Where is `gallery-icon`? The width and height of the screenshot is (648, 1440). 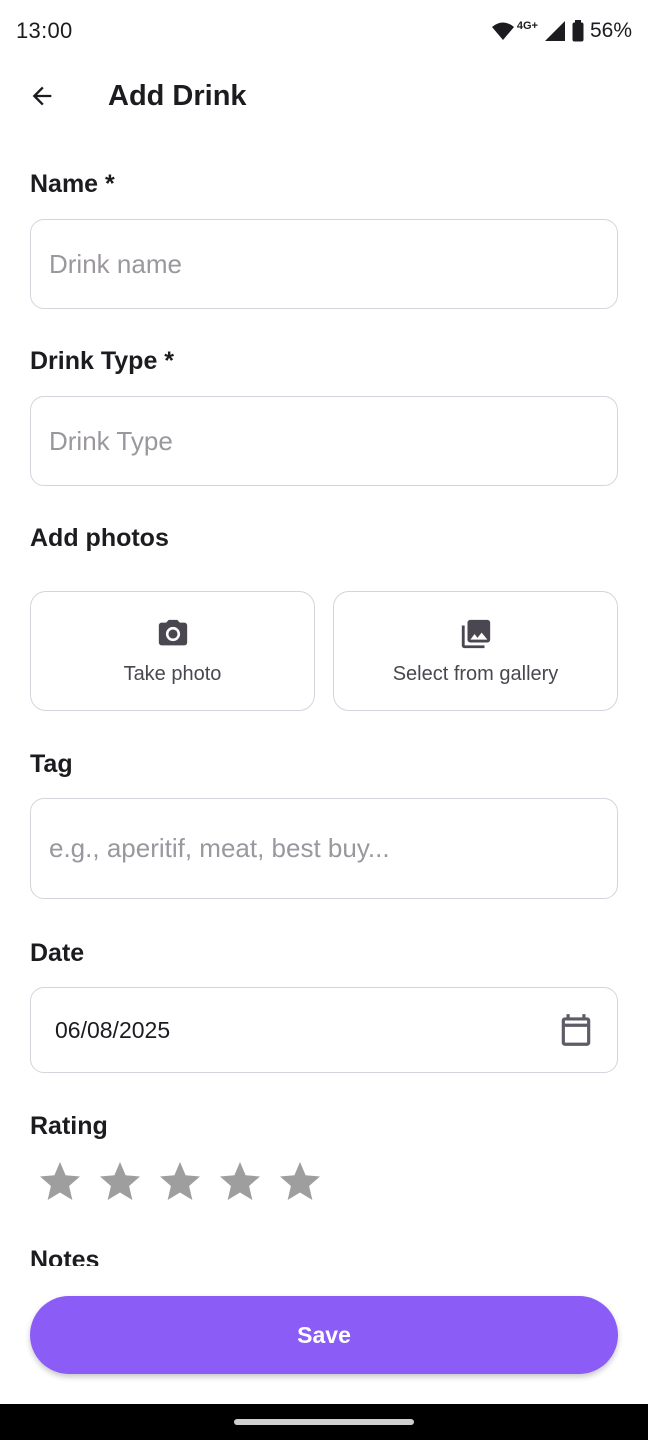 gallery-icon is located at coordinates (475, 633).